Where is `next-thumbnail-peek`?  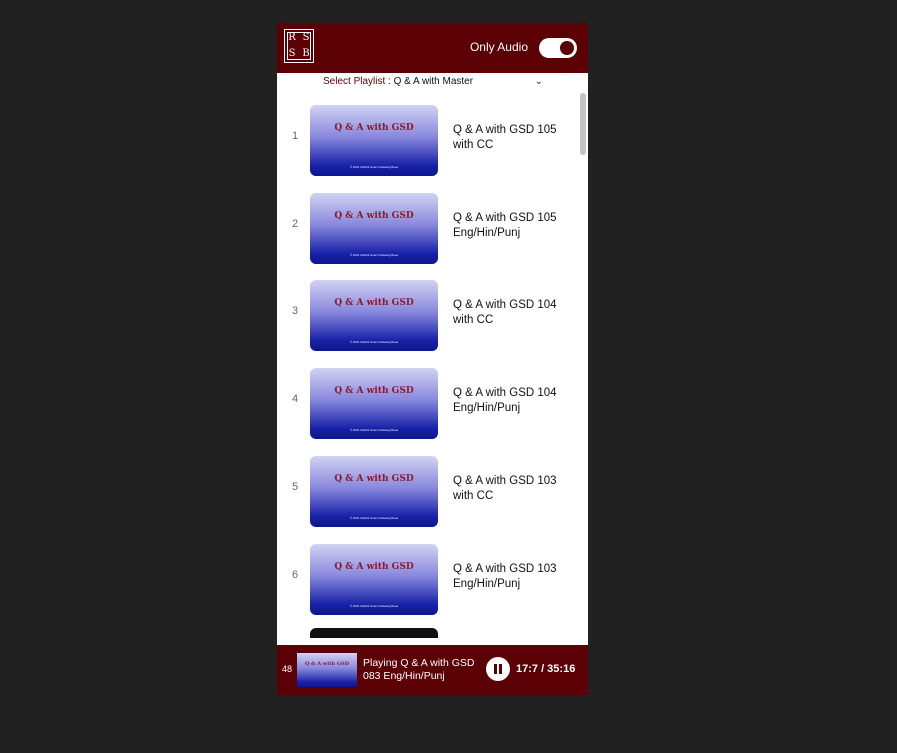 next-thumbnail-peek is located at coordinates (374, 633).